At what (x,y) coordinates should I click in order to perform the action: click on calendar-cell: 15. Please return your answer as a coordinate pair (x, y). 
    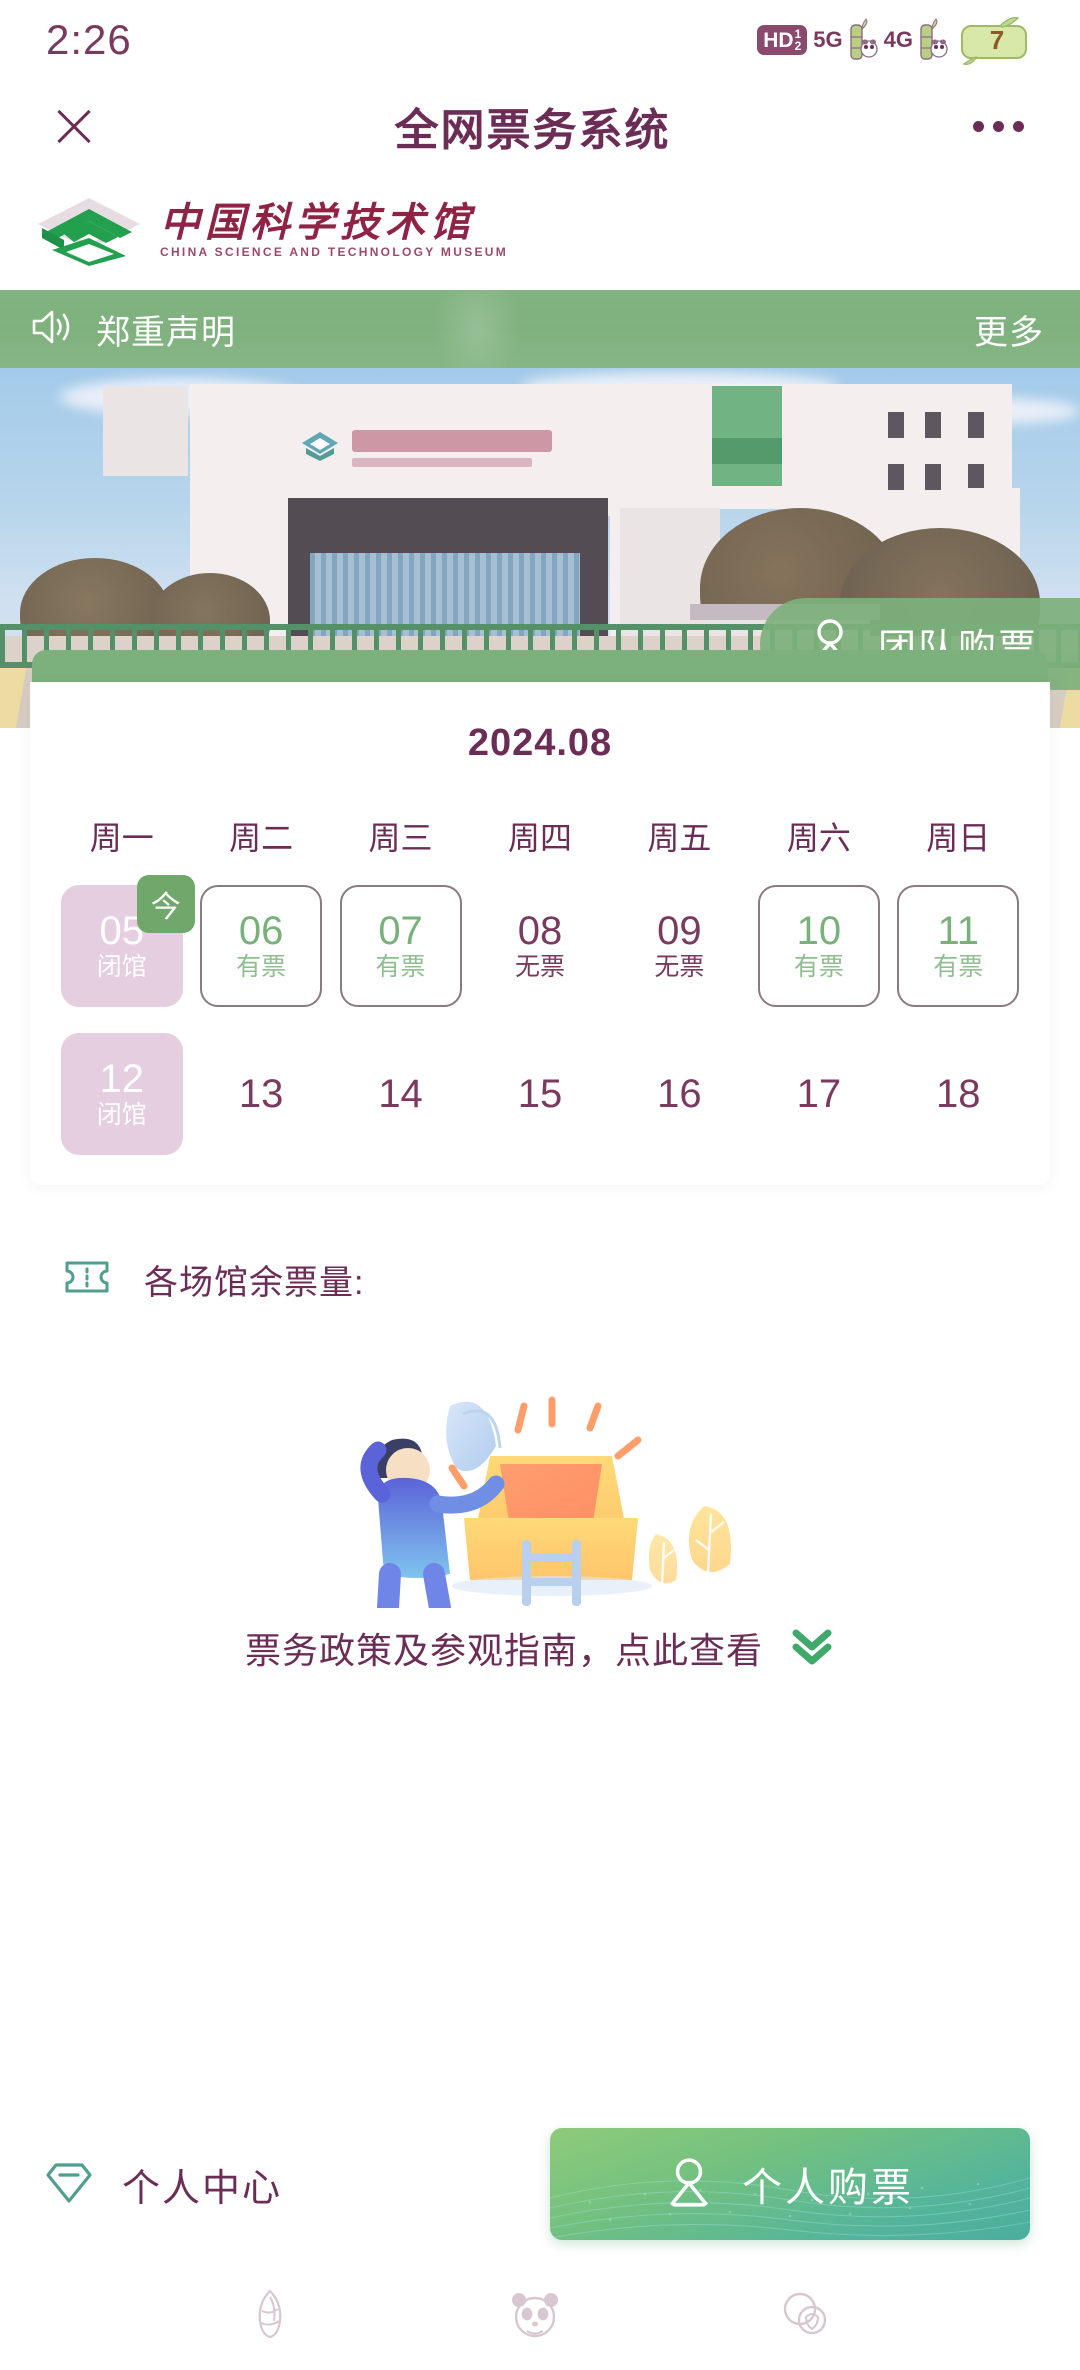
    Looking at the image, I should click on (539, 1094).